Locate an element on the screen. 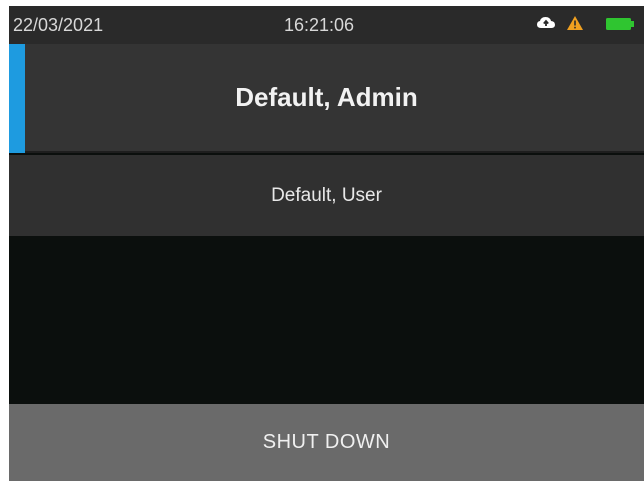 The width and height of the screenshot is (644, 481). warning-icon is located at coordinates (575, 25).